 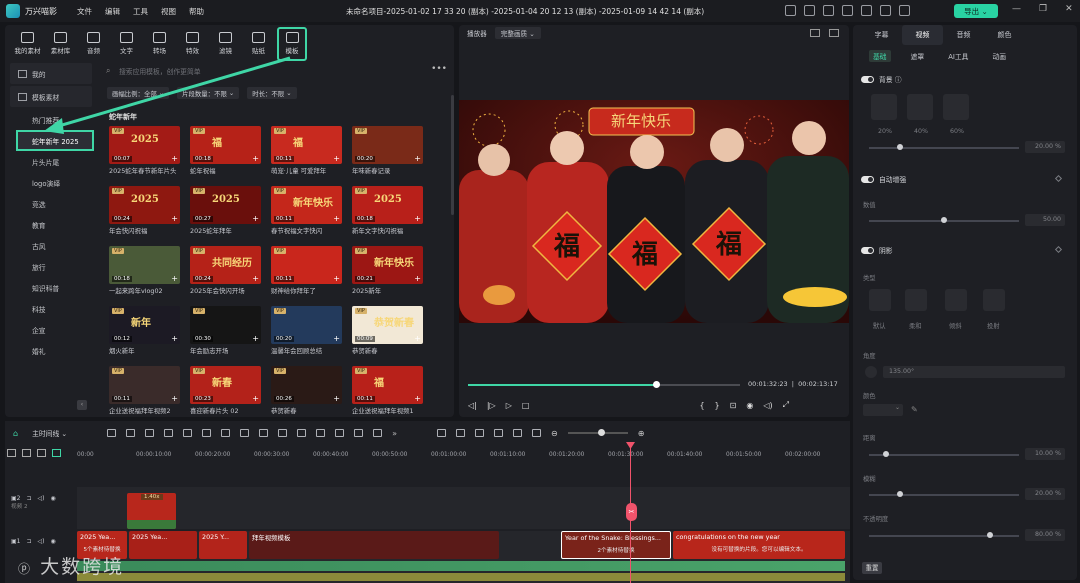 I want to click on template-thumbnail: VIP 恭贺新春 00:09 +, so click(x=387, y=325).